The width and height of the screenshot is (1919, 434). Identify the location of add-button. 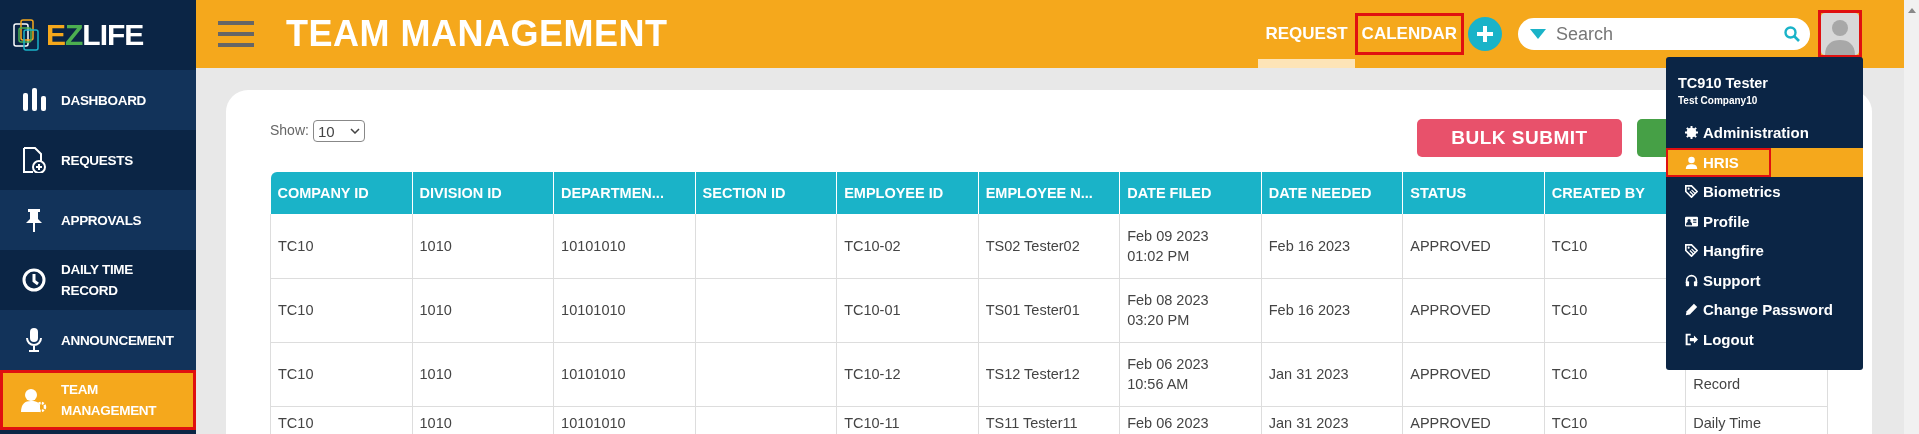
(1485, 34).